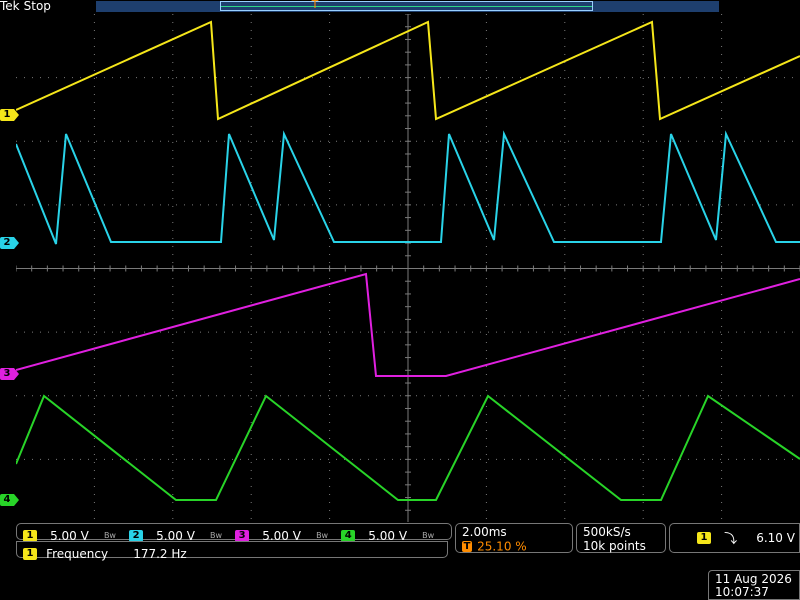 The height and width of the screenshot is (600, 800). Describe the element at coordinates (348, 535) in the screenshot. I see `channel-4-badge: 4` at that location.